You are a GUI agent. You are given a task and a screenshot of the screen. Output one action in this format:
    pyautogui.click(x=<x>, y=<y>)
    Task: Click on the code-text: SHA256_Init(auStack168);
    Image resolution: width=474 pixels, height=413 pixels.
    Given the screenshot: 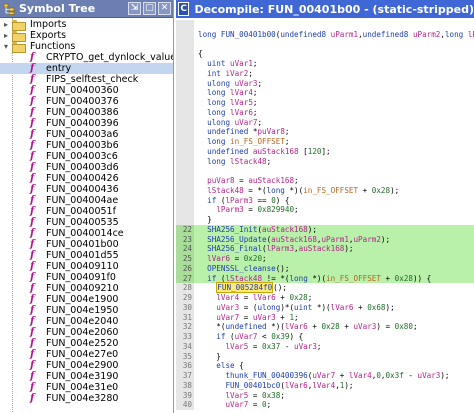 What is the action you would take?
    pyautogui.click(x=262, y=229)
    